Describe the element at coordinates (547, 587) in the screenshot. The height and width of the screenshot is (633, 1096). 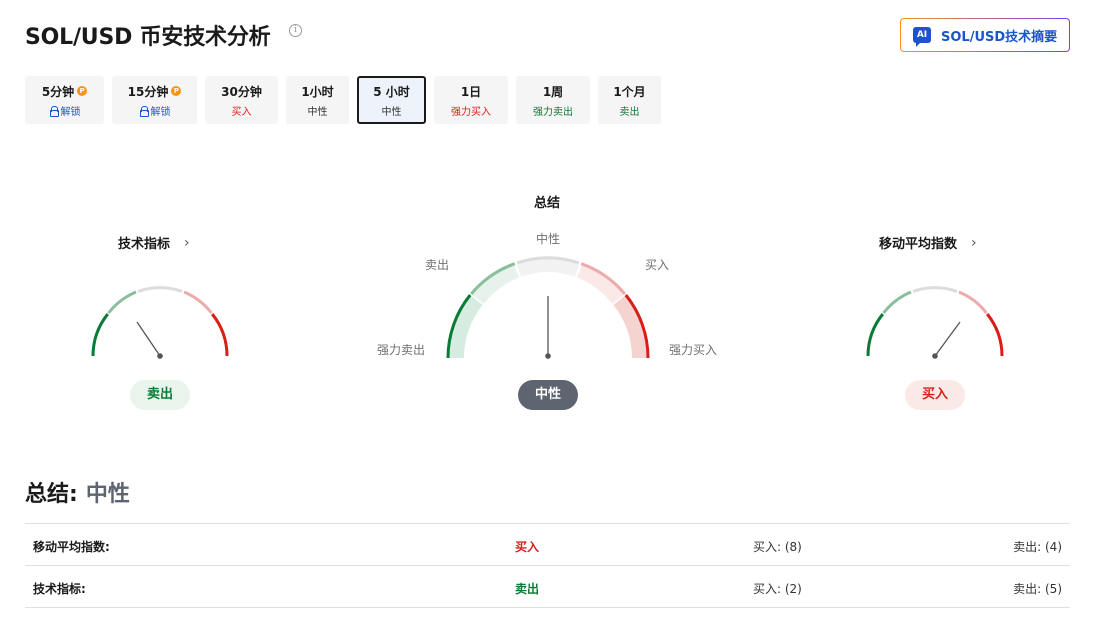
I see `table-row: 技术指标: 卖出 买入: (2) 卖出: (5)` at that location.